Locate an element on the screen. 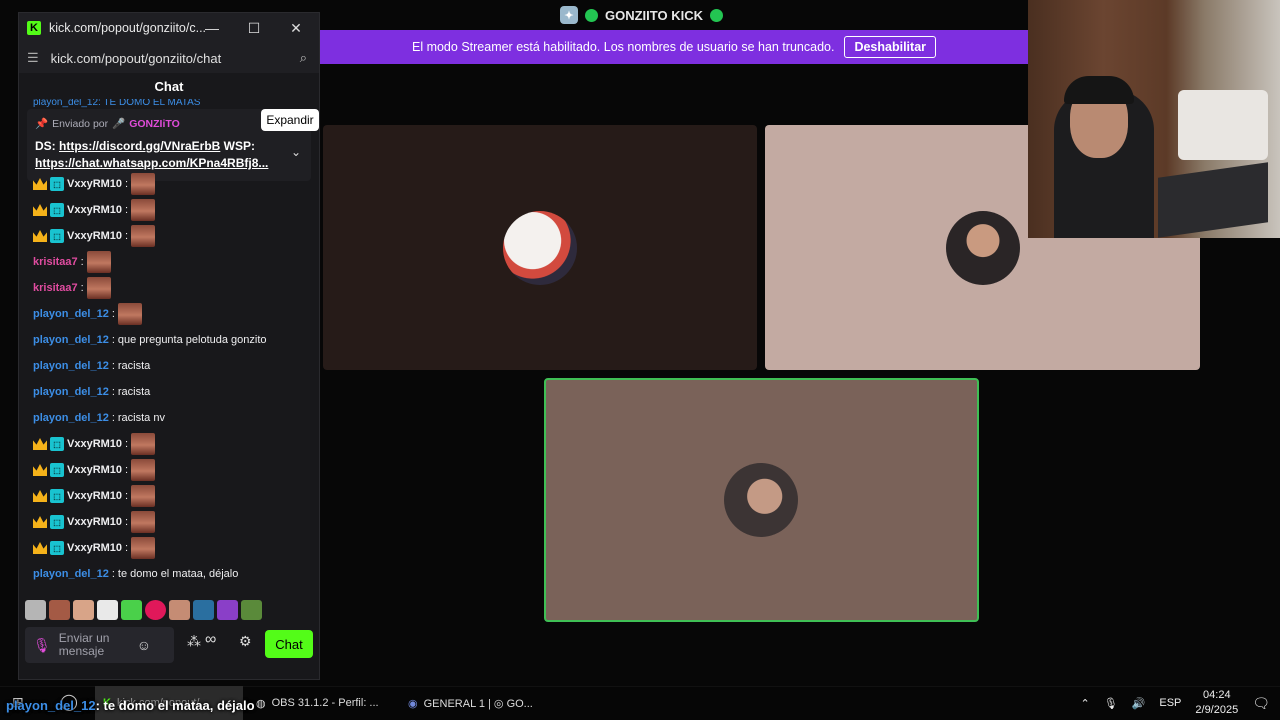 This screenshot has height=720, width=1280. chat-message: playon_del_12: racista nv is located at coordinates (99, 418).